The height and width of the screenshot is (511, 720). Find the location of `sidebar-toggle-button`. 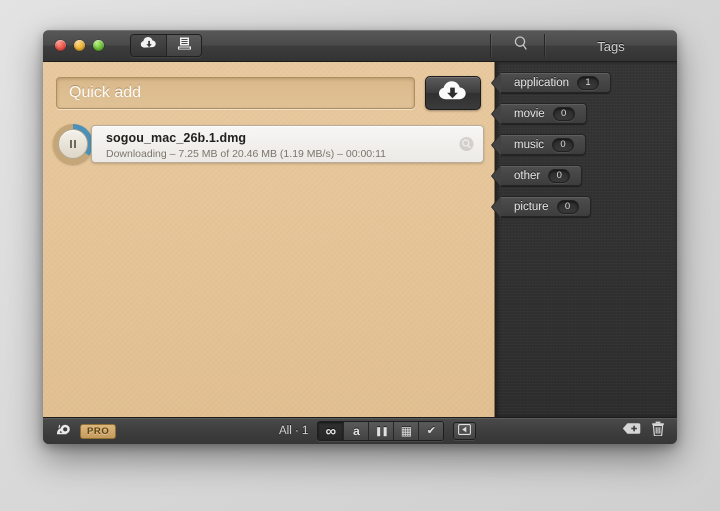

sidebar-toggle-button is located at coordinates (465, 431).